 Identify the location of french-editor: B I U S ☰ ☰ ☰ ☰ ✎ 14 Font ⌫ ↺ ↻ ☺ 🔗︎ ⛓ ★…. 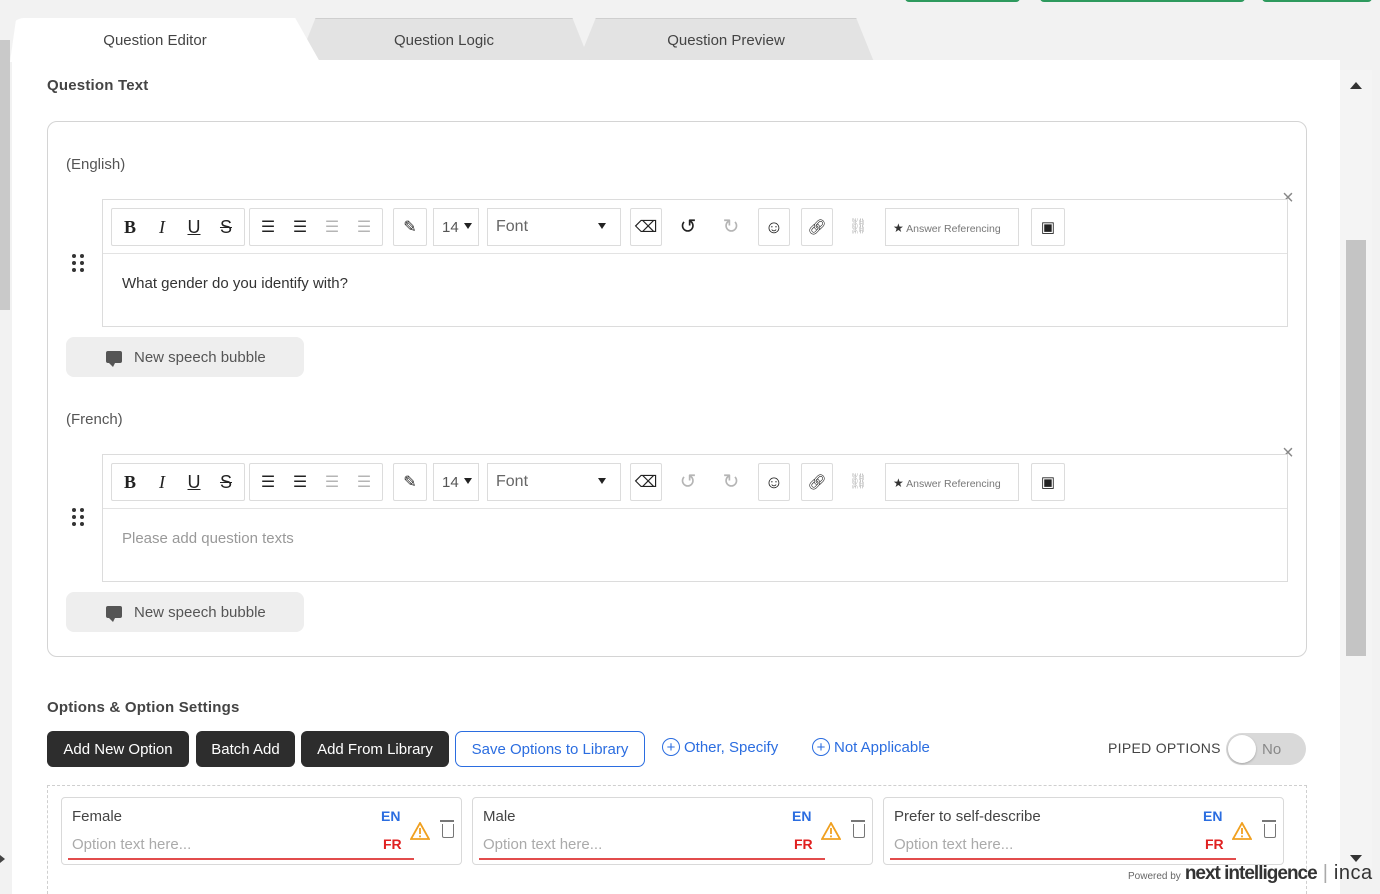
(695, 518).